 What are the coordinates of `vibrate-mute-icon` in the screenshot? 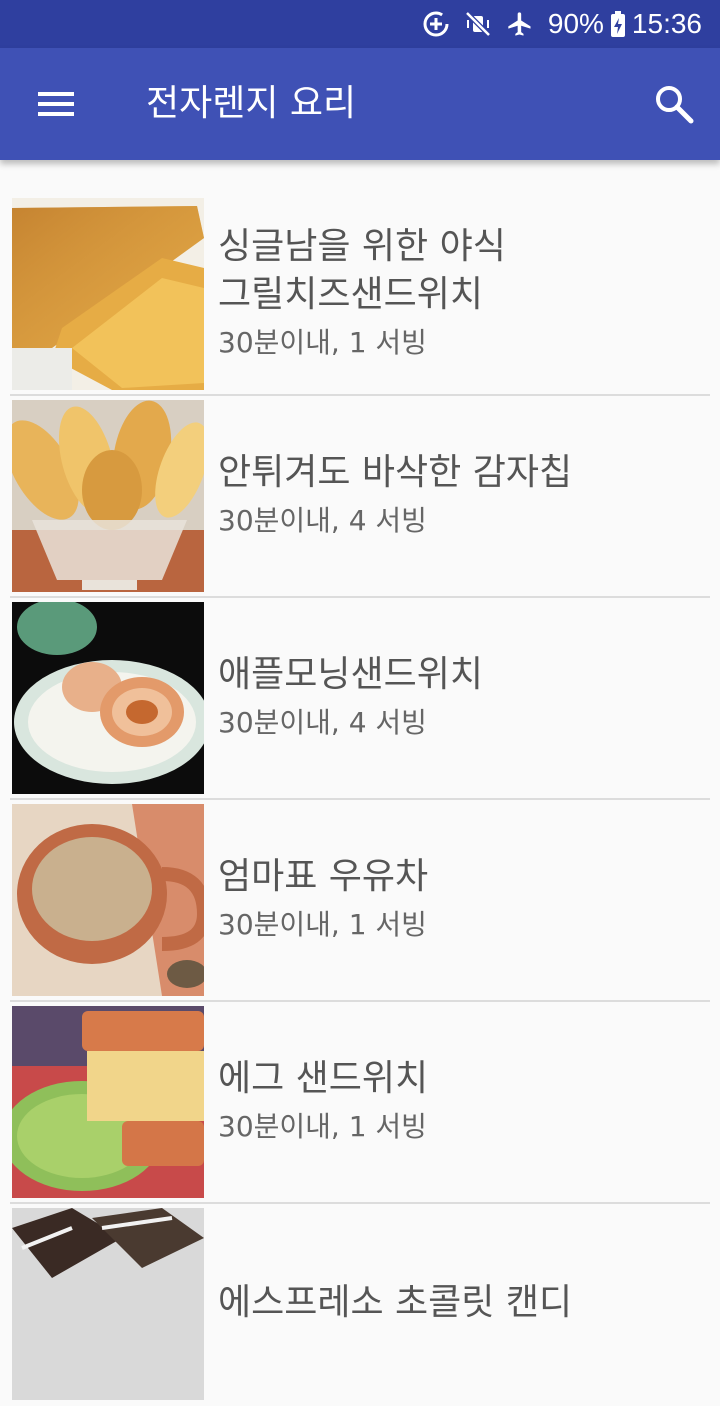 It's located at (478, 24).